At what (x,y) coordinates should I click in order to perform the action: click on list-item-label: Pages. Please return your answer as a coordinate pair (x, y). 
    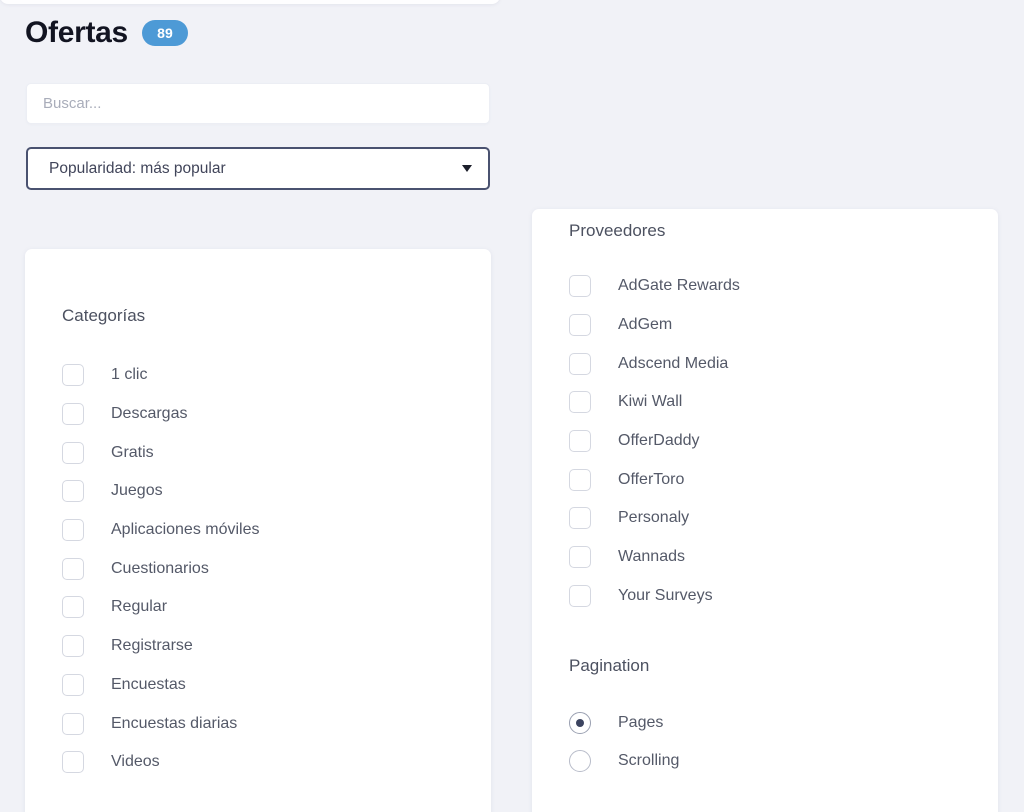
    Looking at the image, I should click on (641, 722).